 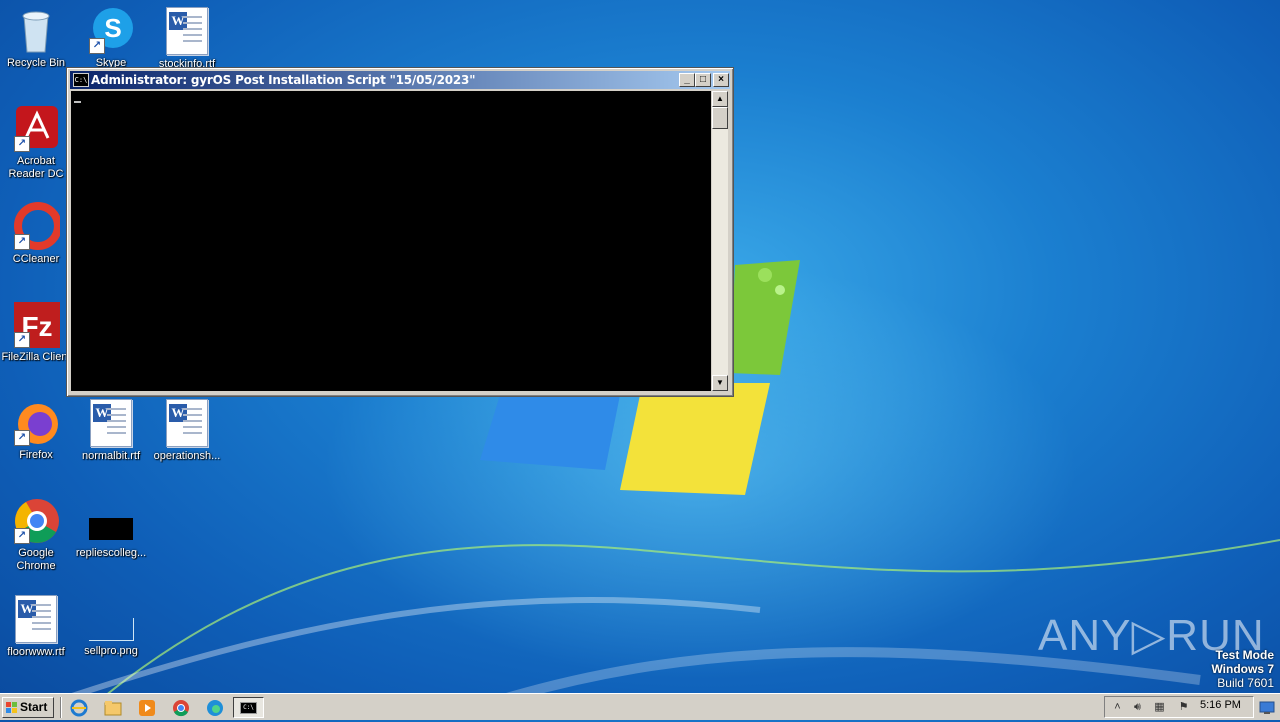 I want to click on desktop-icon-floorwww: W floorwww.rtf, so click(x=36, y=626).